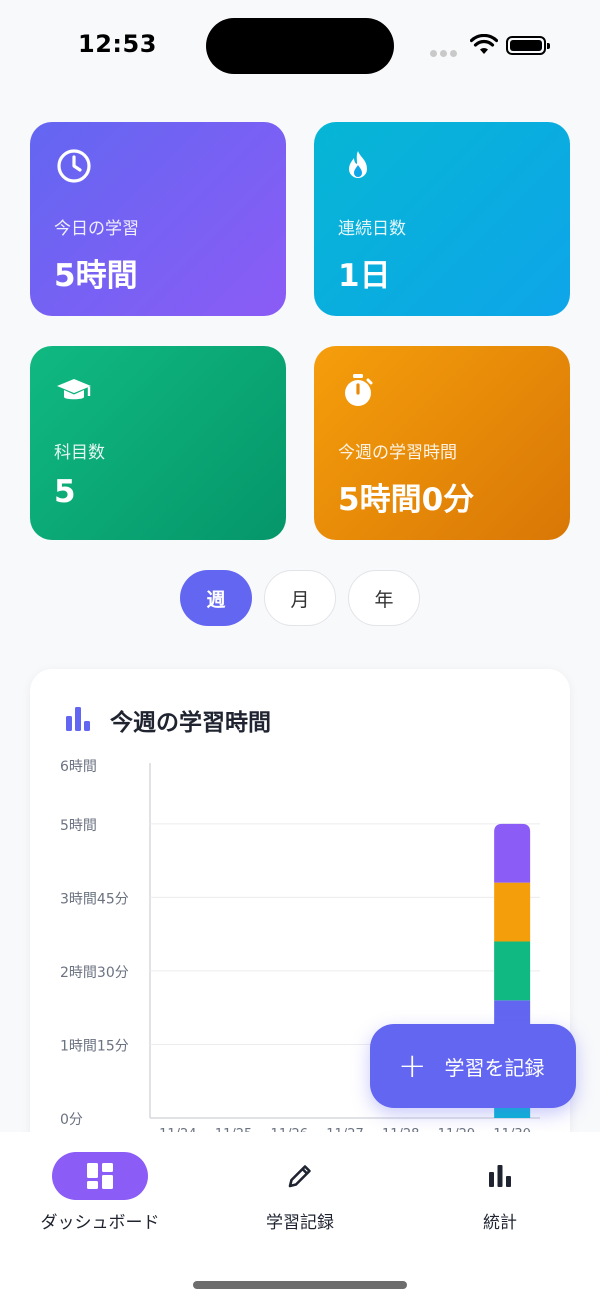  I want to click on stat-value: 5時間, so click(96, 276).